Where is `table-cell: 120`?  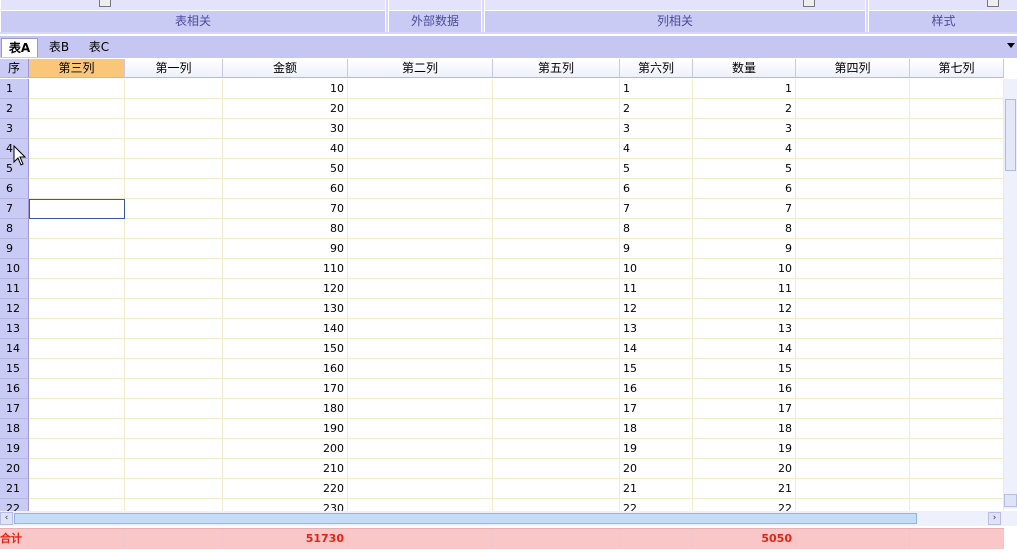 table-cell: 120 is located at coordinates (285, 289).